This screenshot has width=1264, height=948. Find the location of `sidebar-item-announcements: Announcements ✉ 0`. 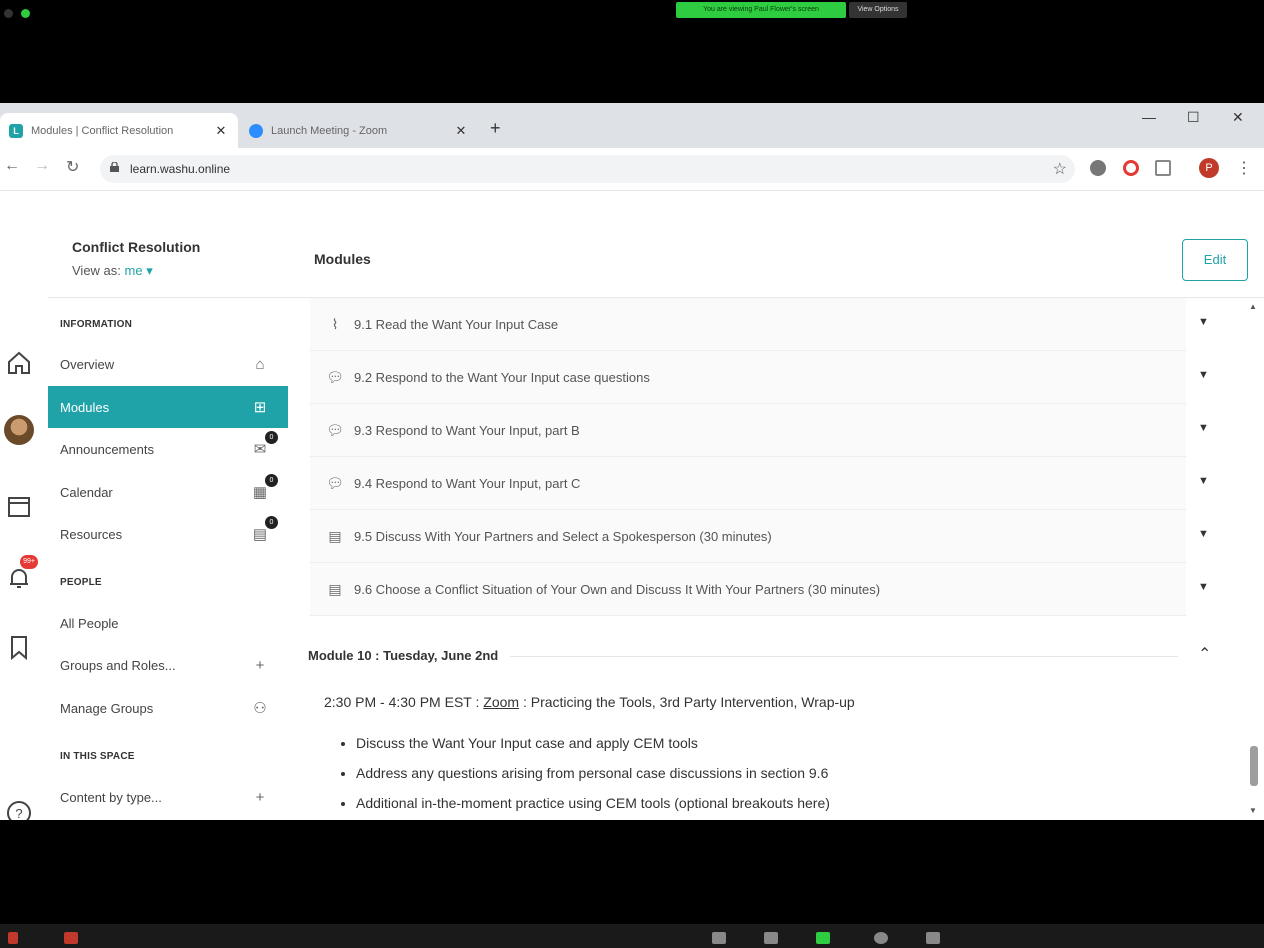

sidebar-item-announcements: Announcements ✉ 0 is located at coordinates (168, 449).